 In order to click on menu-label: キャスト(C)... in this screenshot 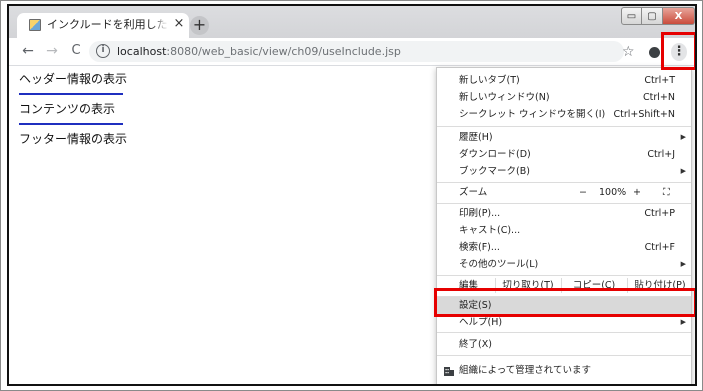, I will do `click(490, 230)`.